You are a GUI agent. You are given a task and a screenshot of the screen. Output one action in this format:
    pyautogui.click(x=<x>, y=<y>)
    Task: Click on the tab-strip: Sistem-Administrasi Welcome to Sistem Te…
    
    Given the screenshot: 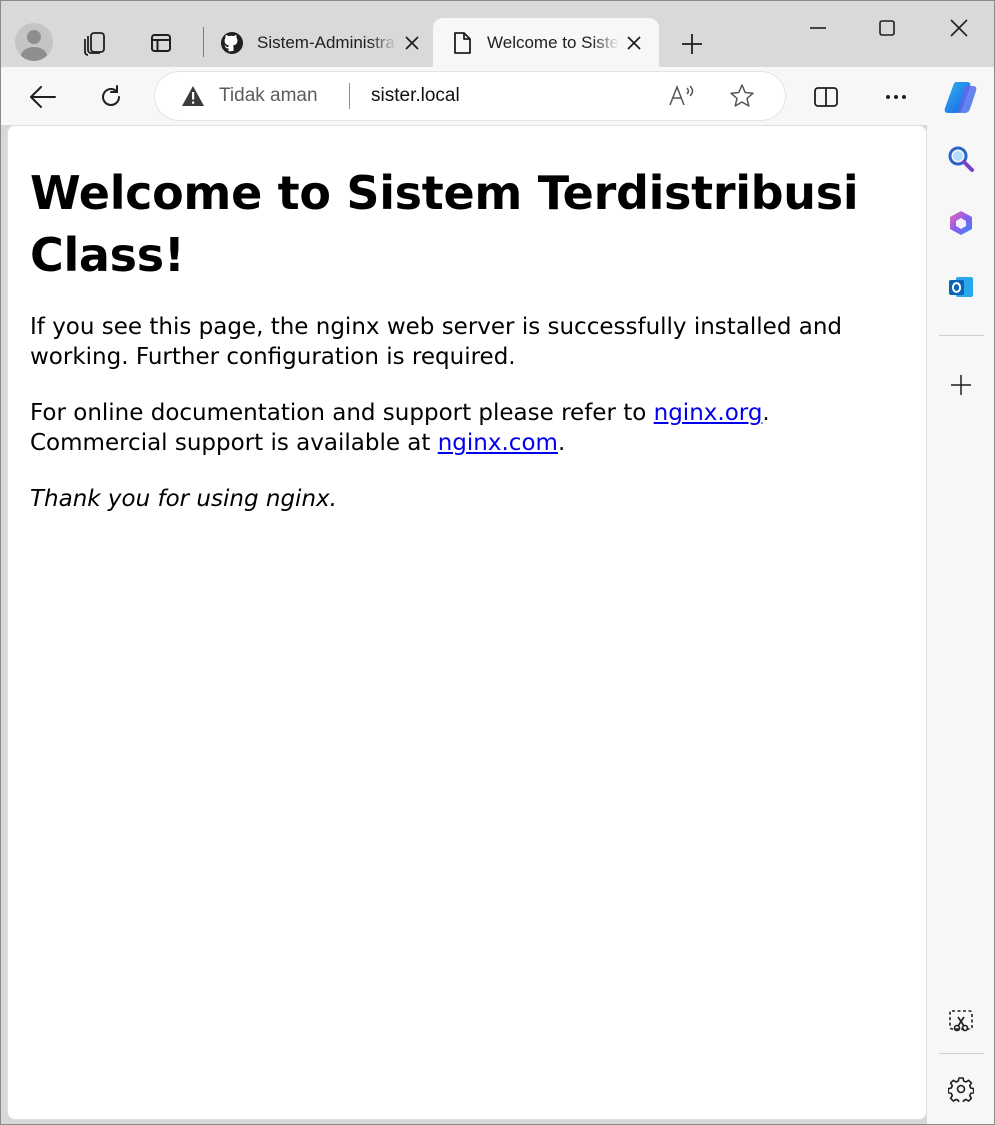 What is the action you would take?
    pyautogui.click(x=497, y=34)
    